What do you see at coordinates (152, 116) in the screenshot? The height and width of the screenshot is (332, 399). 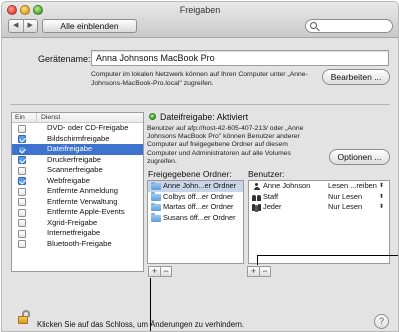 I see `status-indicator-icon` at bounding box center [152, 116].